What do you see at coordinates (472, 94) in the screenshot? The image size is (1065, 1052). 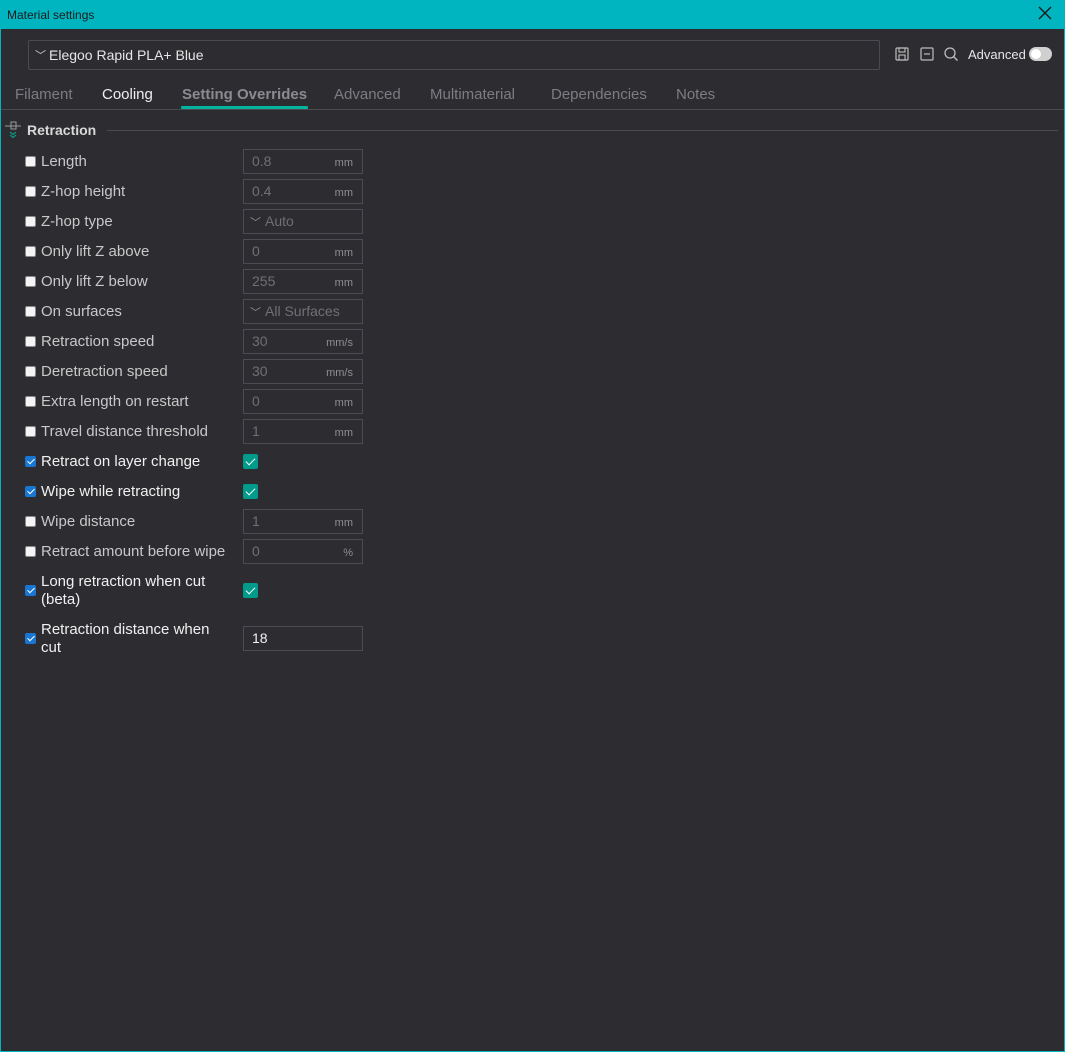 I see `tab-multimaterial: Multimaterial` at bounding box center [472, 94].